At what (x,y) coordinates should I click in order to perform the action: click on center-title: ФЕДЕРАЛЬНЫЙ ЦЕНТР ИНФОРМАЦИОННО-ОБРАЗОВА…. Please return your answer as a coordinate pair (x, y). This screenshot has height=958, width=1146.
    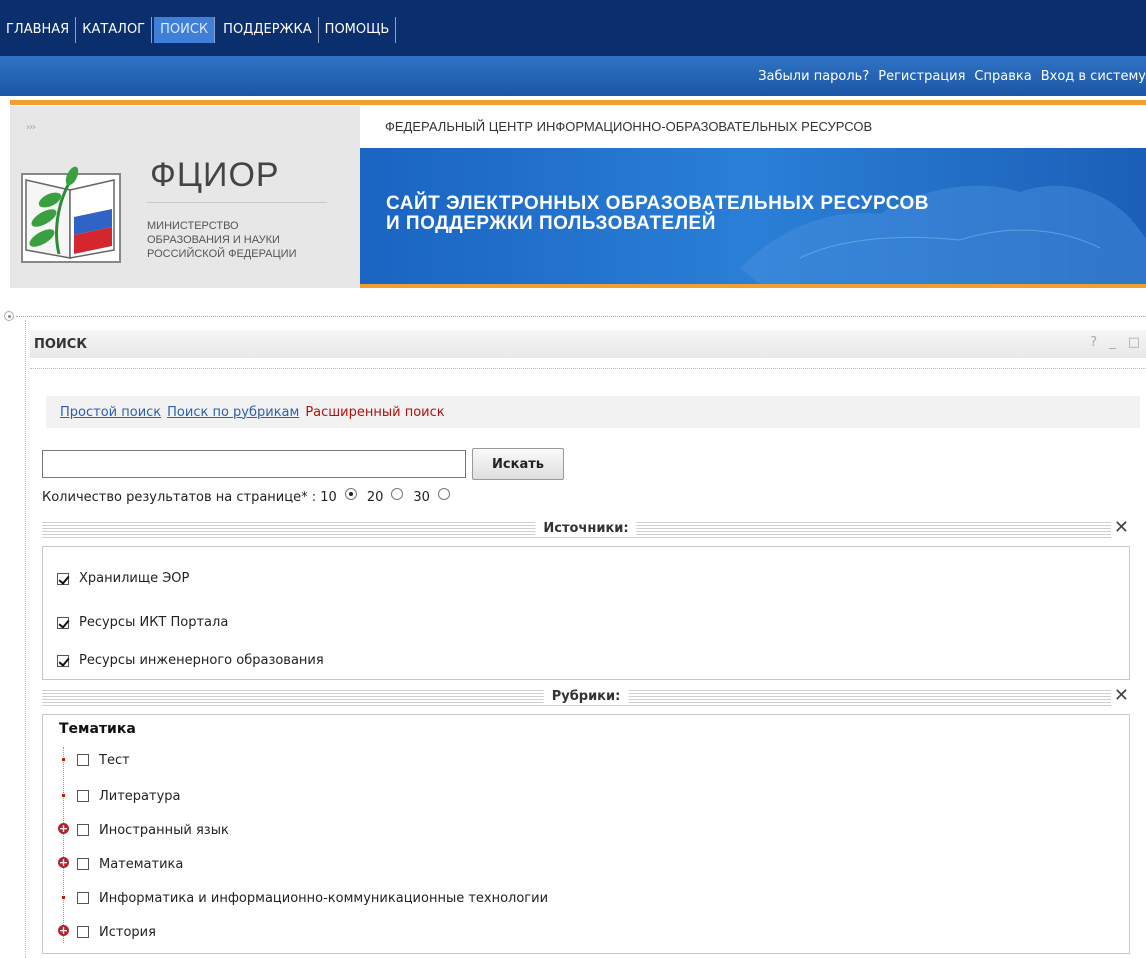
    Looking at the image, I should click on (629, 126).